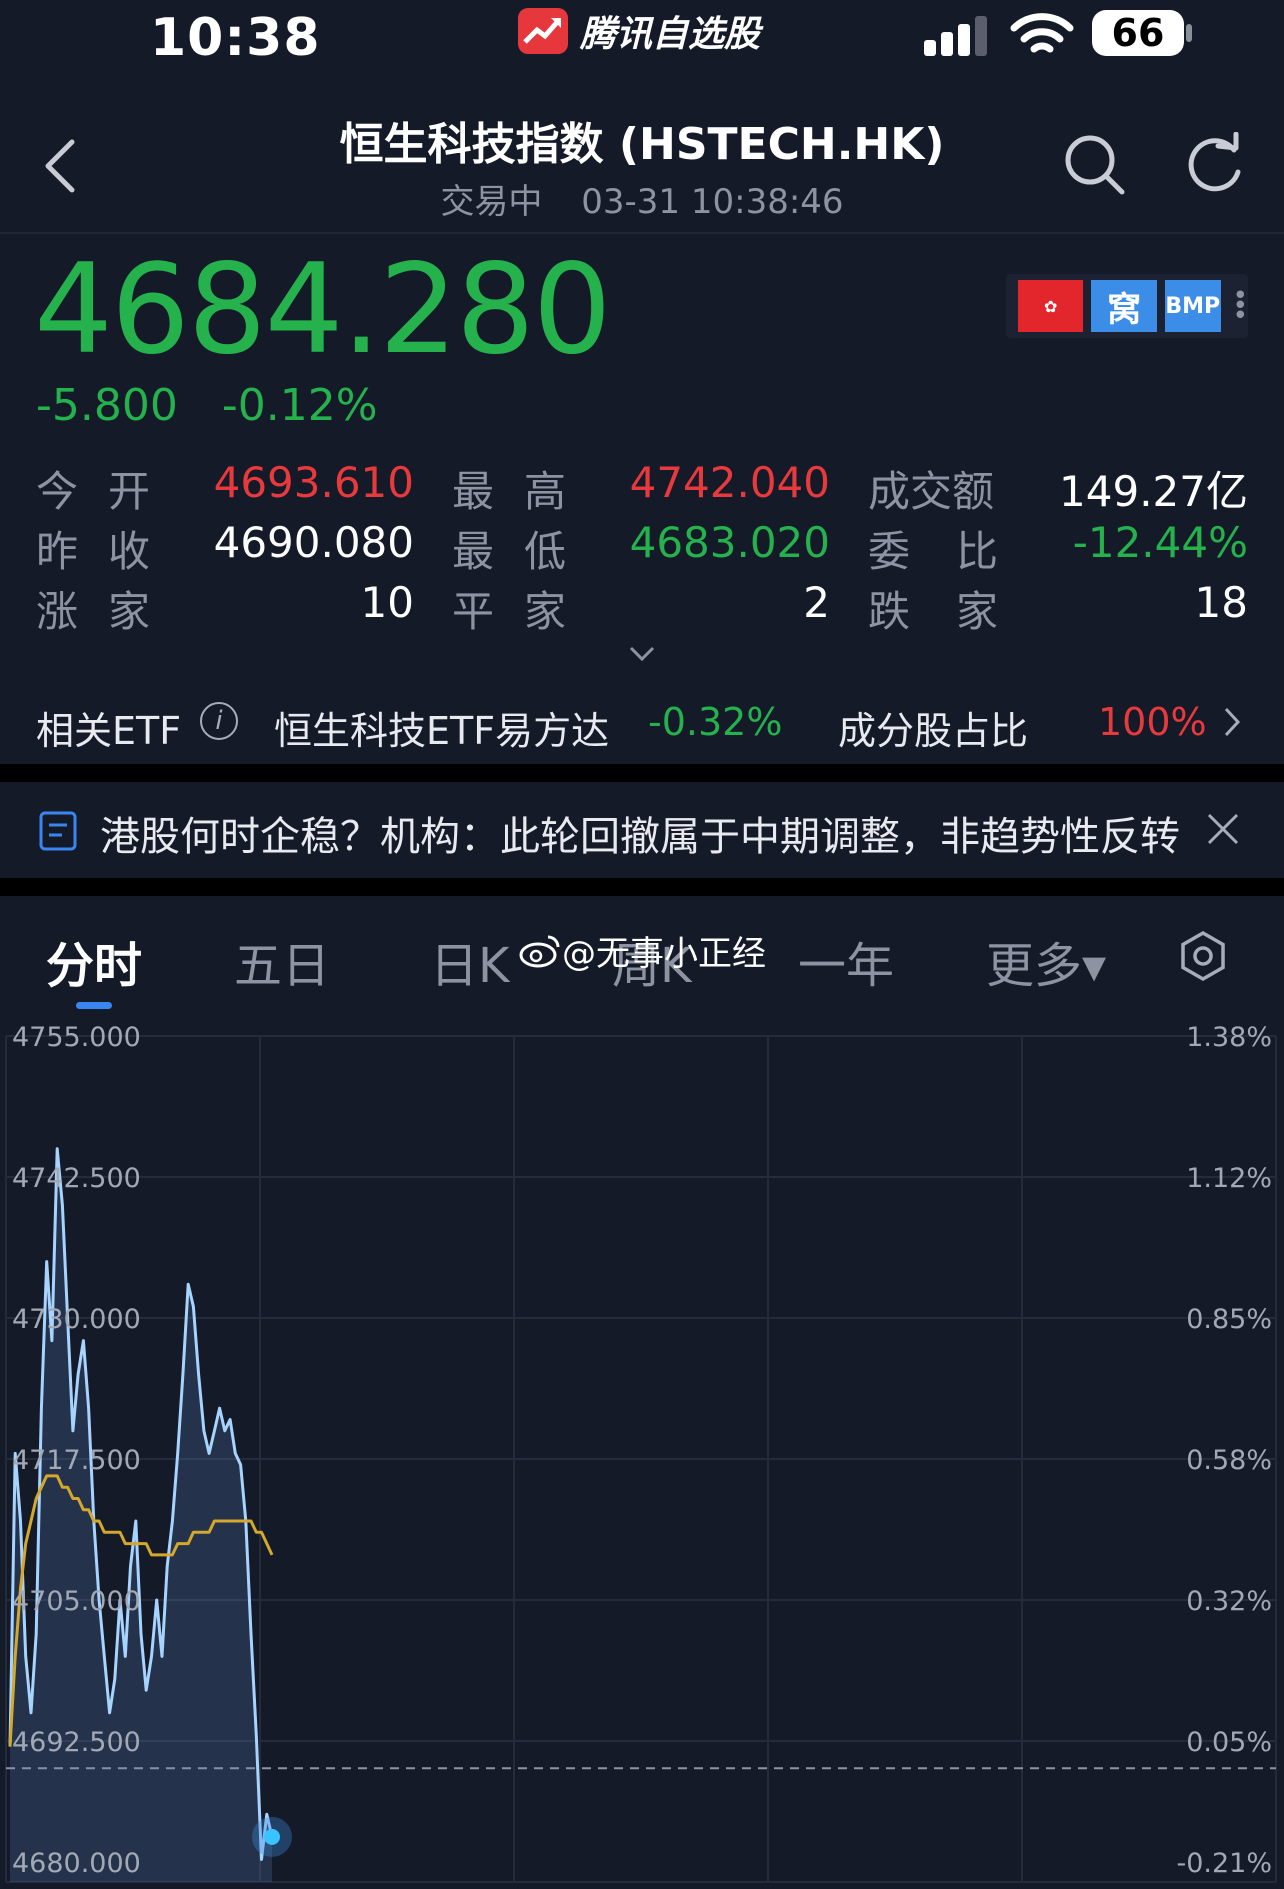 Image resolution: width=1284 pixels, height=1889 pixels. I want to click on status-bar: 10:38 腾讯自选股 66, so click(642, 35).